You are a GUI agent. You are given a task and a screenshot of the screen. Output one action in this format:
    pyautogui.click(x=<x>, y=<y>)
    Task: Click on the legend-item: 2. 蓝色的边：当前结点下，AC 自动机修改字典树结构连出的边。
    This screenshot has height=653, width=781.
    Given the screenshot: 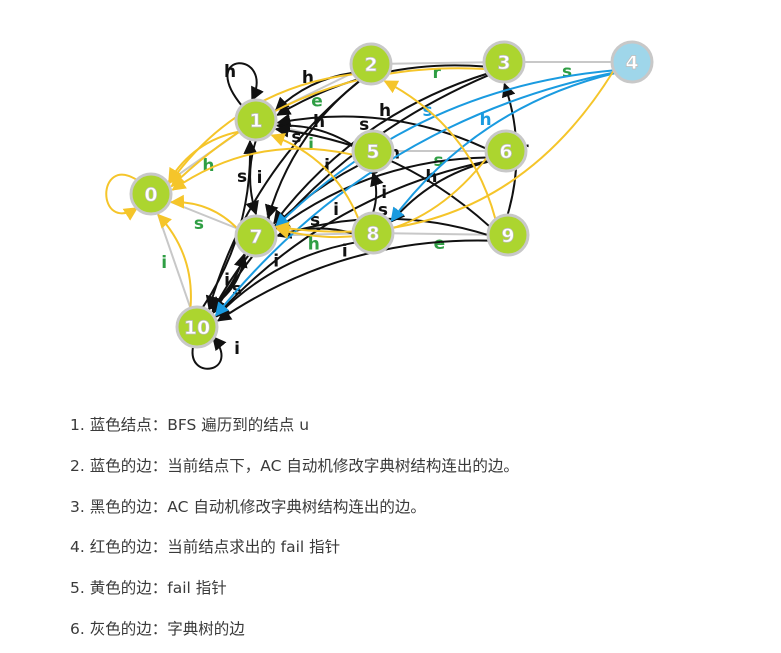 What is the action you would take?
    pyautogui.click(x=294, y=469)
    